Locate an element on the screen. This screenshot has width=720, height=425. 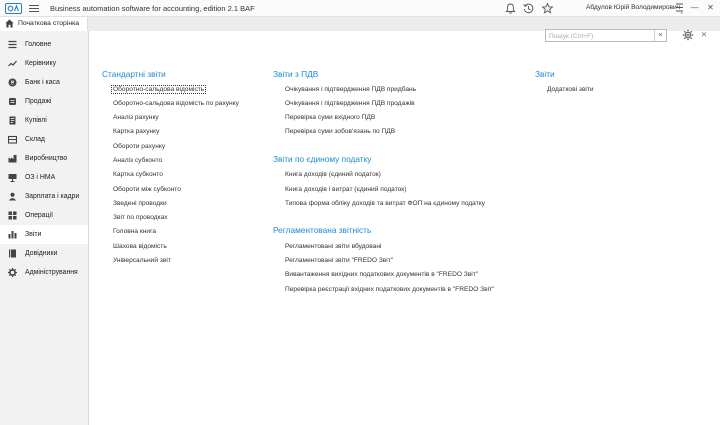
user-menu-icon is located at coordinates (679, 8).